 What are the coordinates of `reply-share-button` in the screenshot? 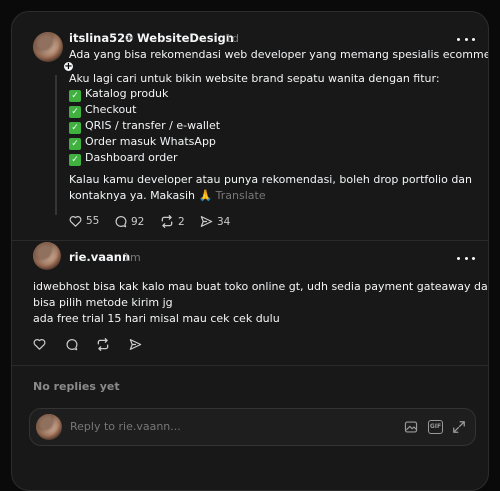 It's located at (135, 344).